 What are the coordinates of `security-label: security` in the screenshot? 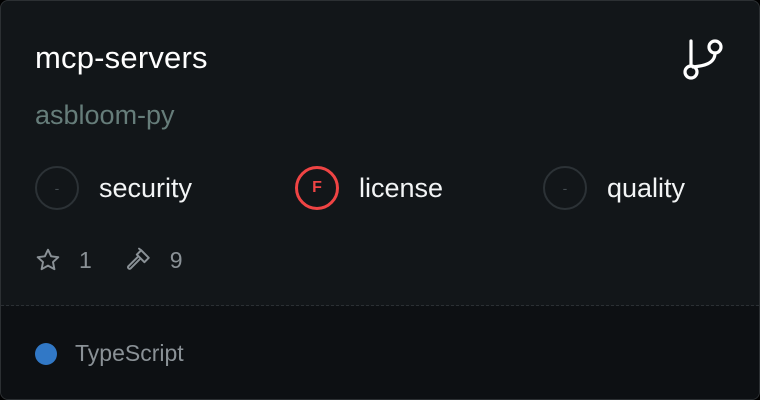 It's located at (146, 188).